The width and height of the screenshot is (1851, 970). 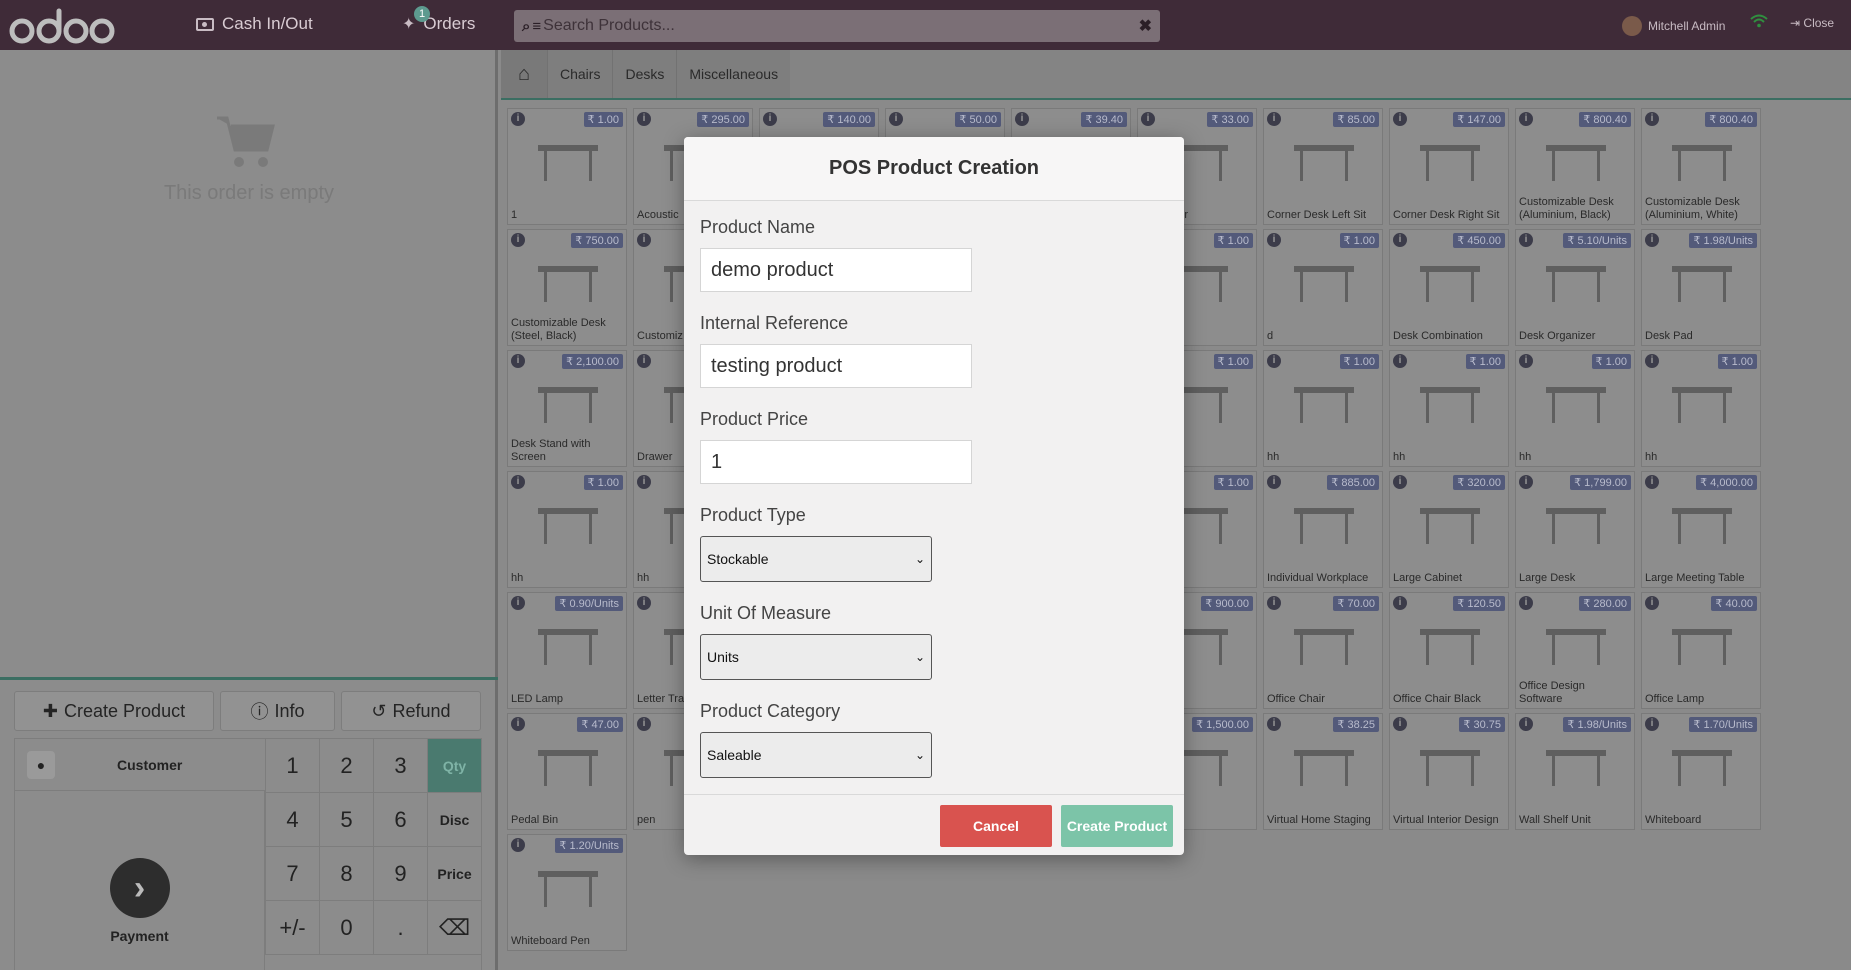 I want to click on dialog-title: POS Product Creation, so click(x=934, y=169).